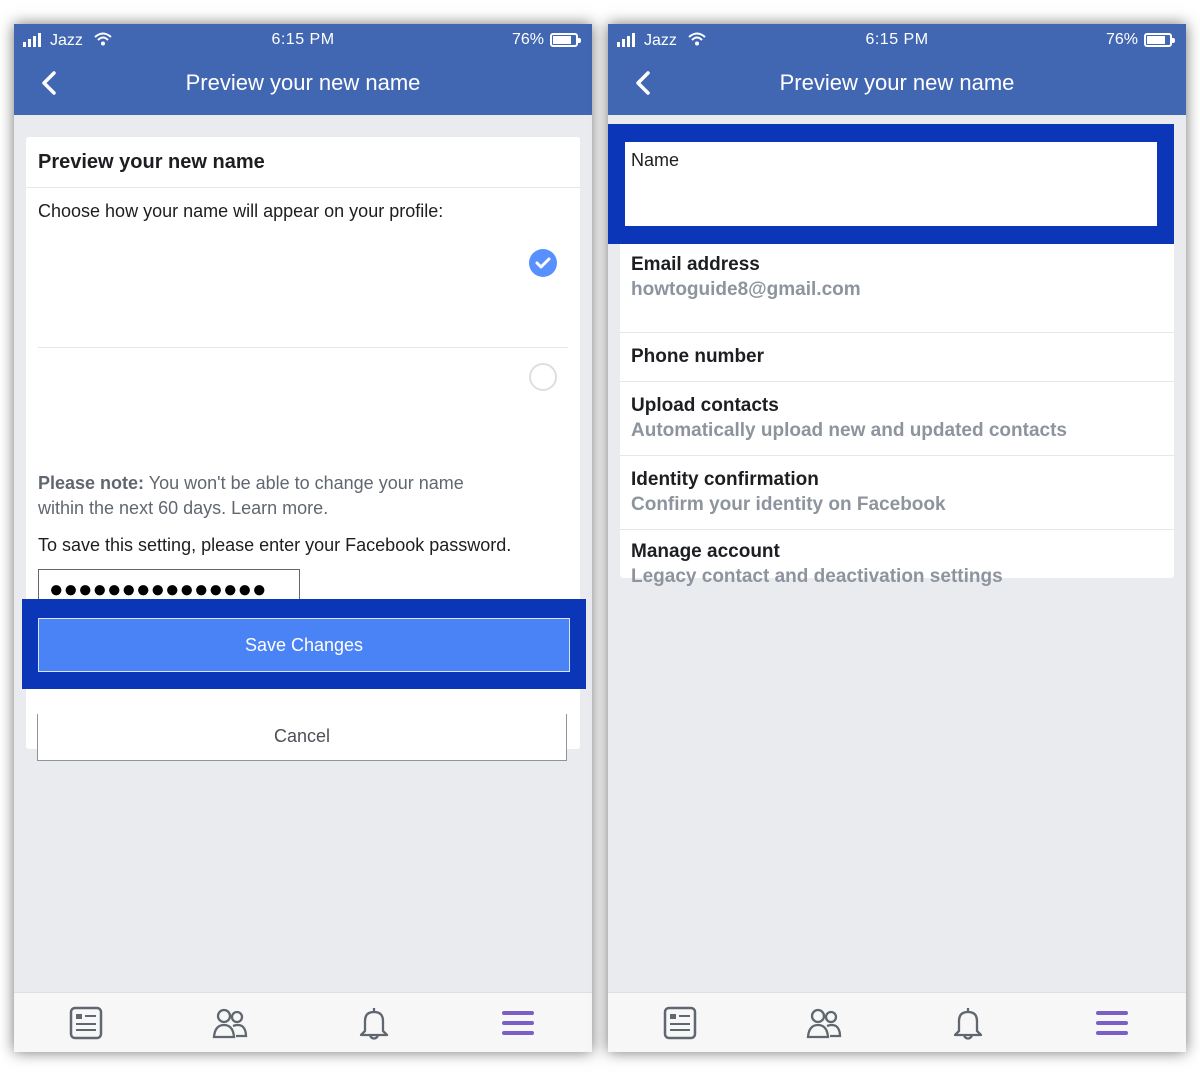 The height and width of the screenshot is (1076, 1200). Describe the element at coordinates (306, 483) in the screenshot. I see `note-text: You won't be able to change your name` at that location.